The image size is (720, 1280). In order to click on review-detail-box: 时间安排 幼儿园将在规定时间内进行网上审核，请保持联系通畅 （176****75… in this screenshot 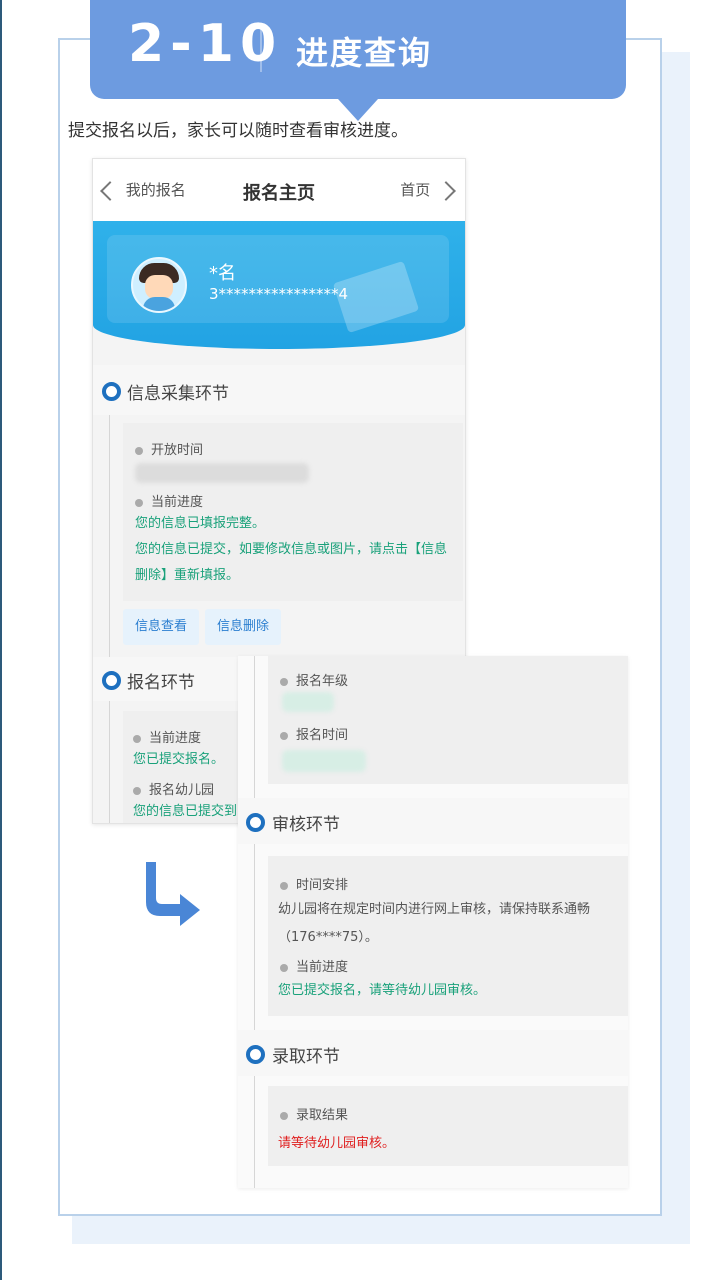, I will do `click(448, 936)`.